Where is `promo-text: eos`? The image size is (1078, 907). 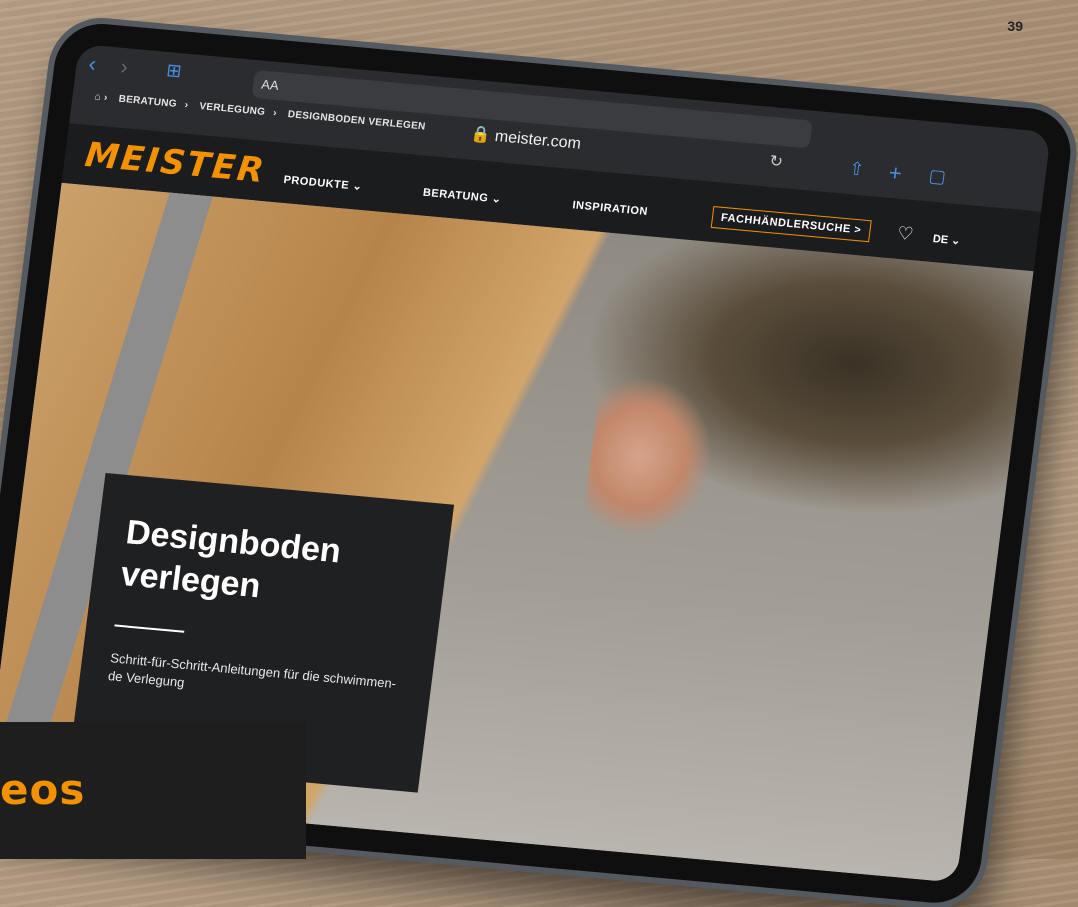 promo-text: eos is located at coordinates (43, 789).